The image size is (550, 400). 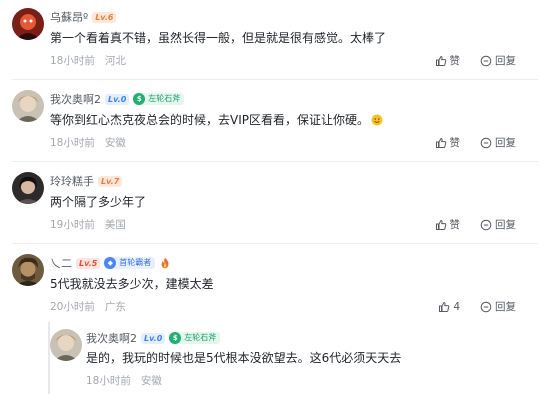 What do you see at coordinates (477, 307) in the screenshot?
I see `comment-actions: 4 回复` at bounding box center [477, 307].